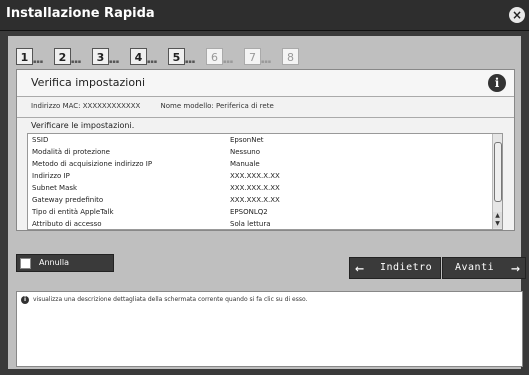 The image size is (529, 375). I want to click on row-key: Gateway predefinito, so click(68, 200).